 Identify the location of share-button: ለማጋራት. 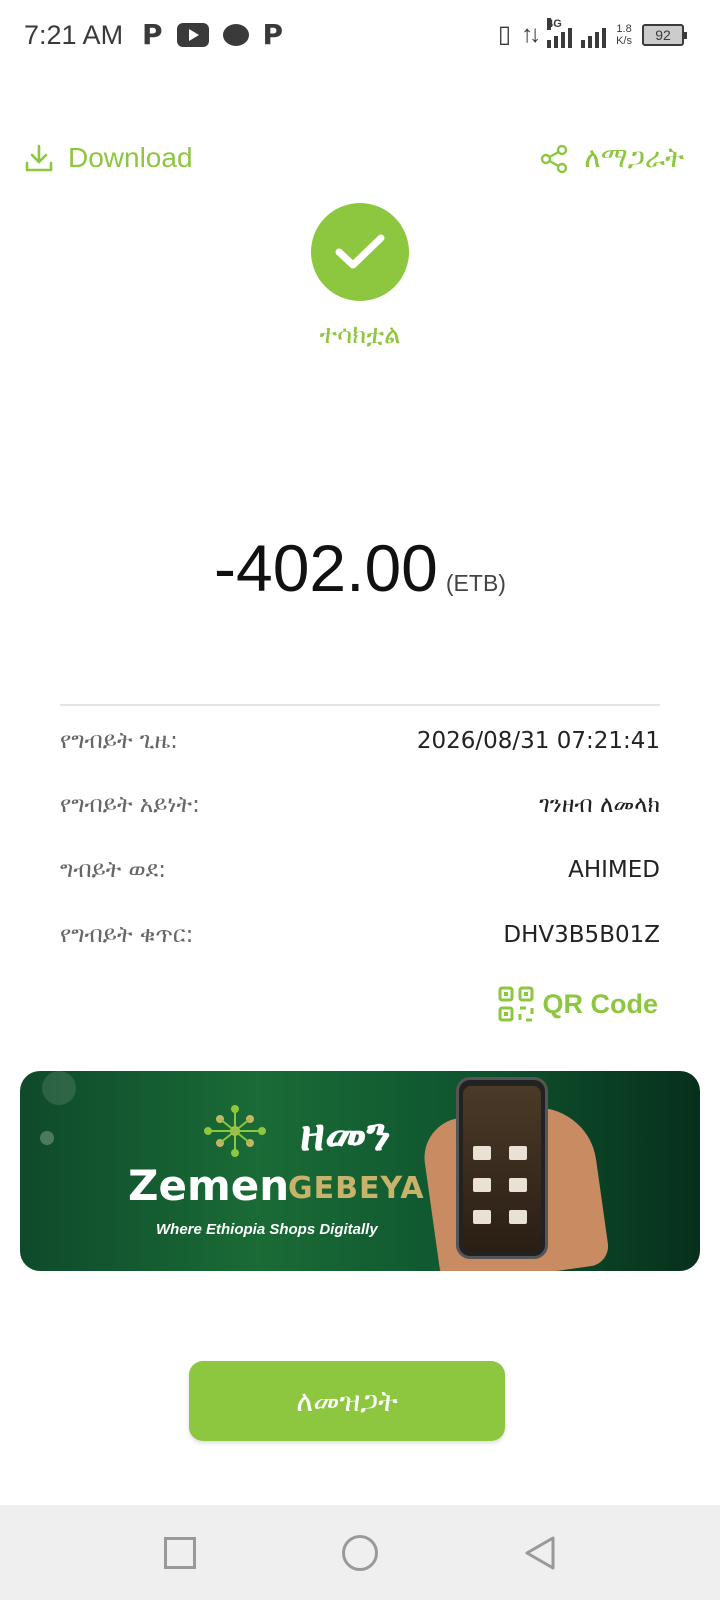
(612, 158).